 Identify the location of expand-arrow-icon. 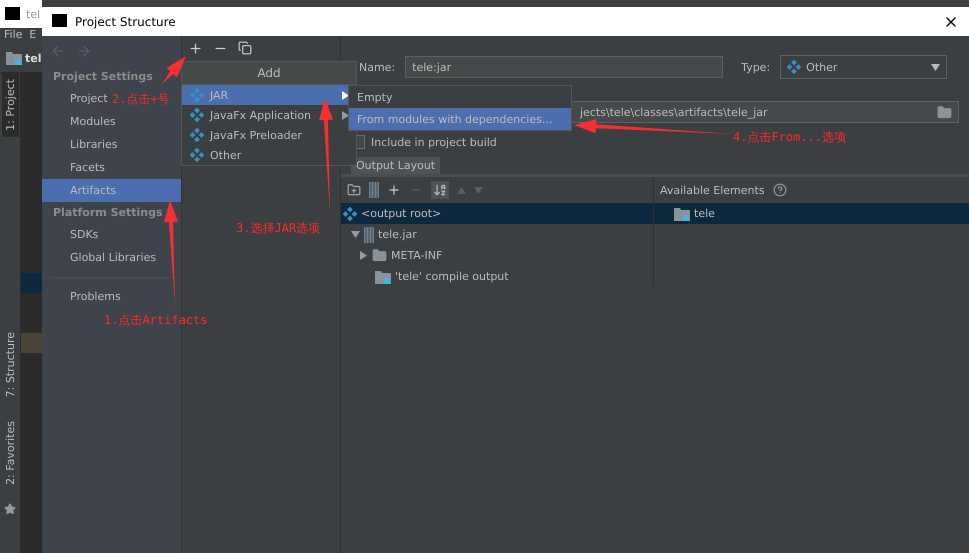
(363, 255).